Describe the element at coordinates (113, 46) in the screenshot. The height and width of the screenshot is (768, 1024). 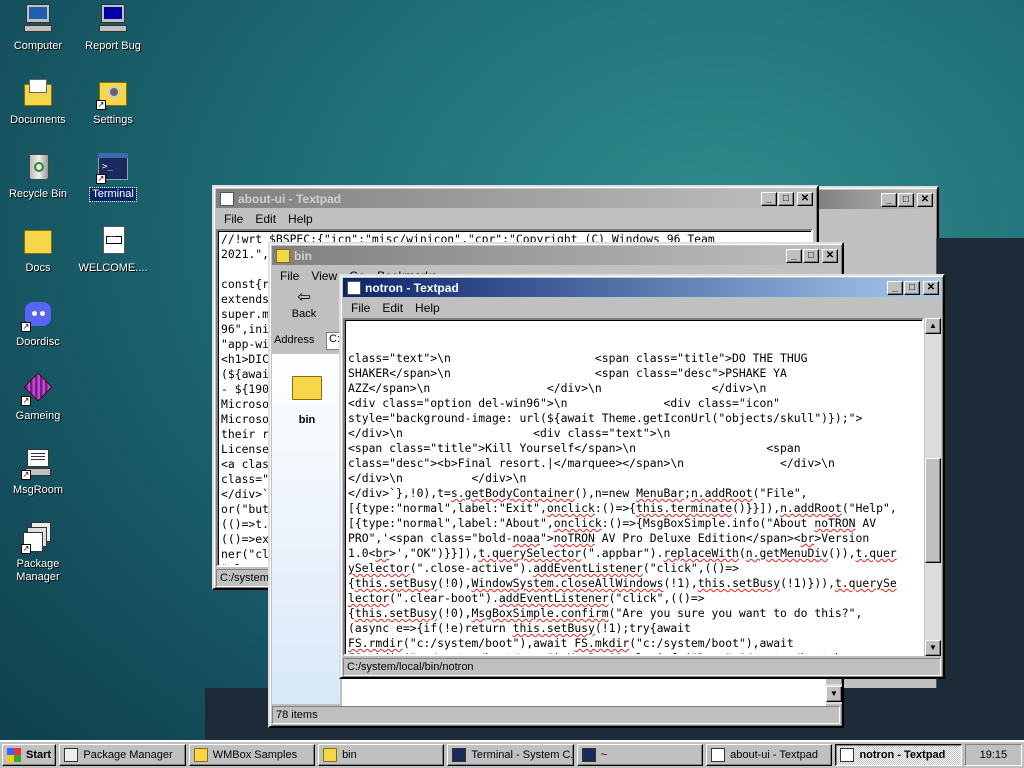
I see `desktop-icon-label: Report Bug` at that location.